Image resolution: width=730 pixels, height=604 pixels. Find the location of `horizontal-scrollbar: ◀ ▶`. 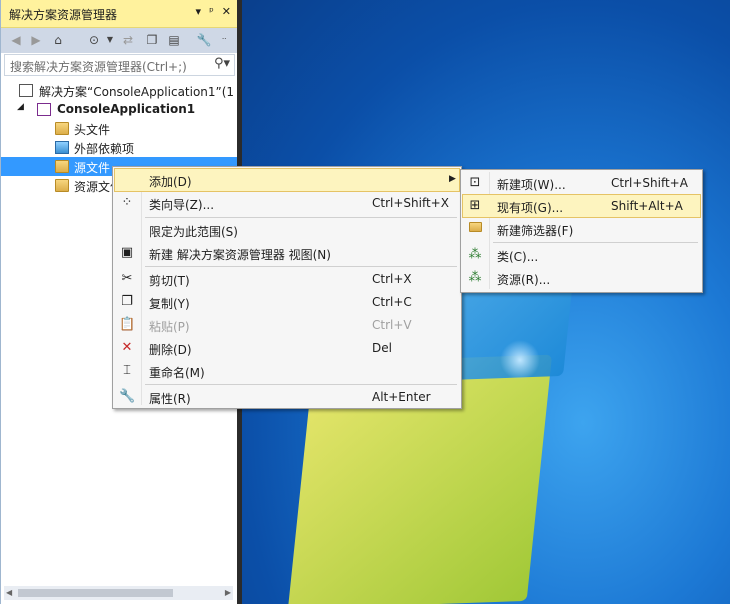

horizontal-scrollbar: ◀ ▶ is located at coordinates (118, 593).